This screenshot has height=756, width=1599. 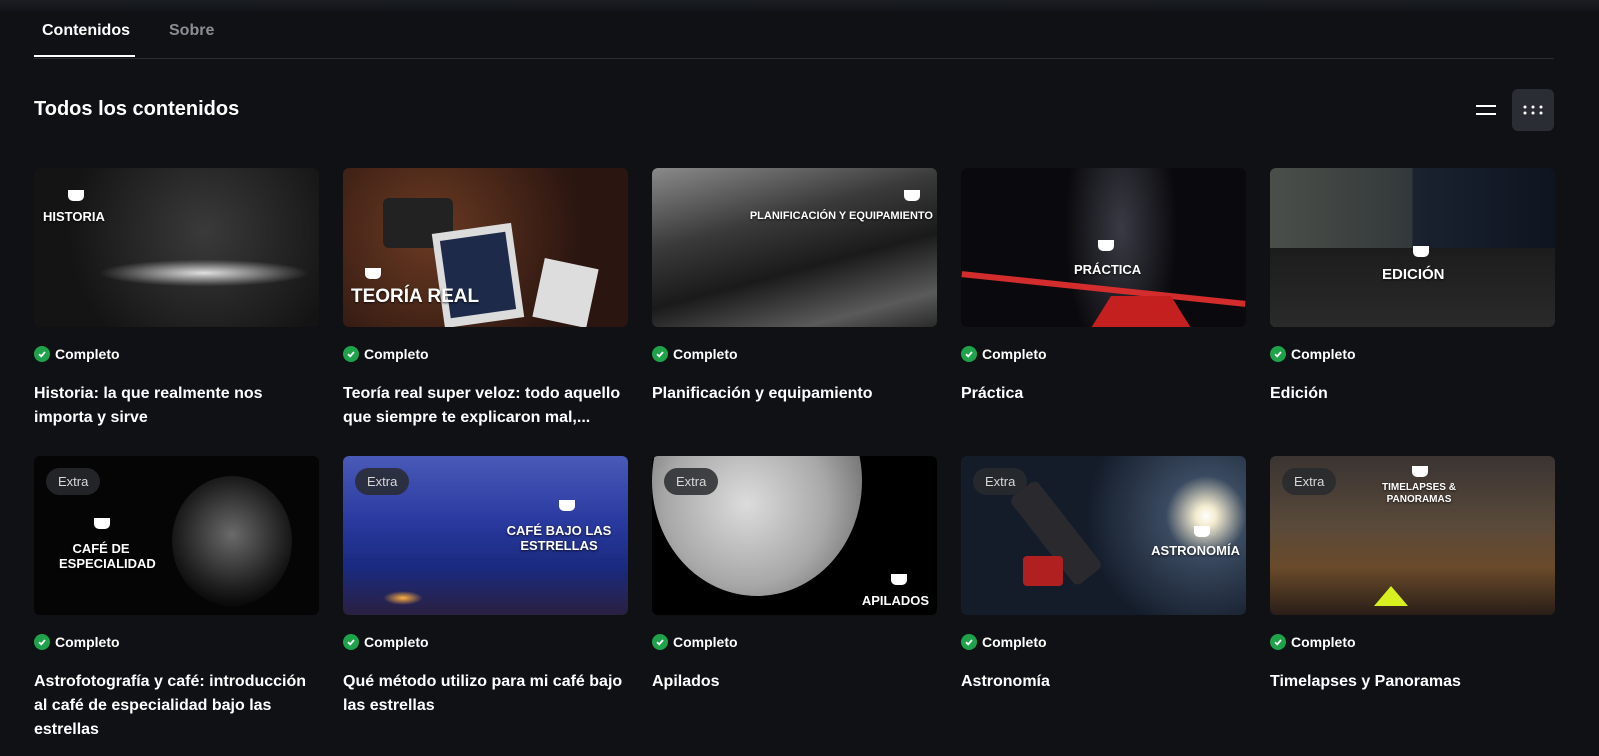 I want to click on grid-view-icon, so click(x=1533, y=110).